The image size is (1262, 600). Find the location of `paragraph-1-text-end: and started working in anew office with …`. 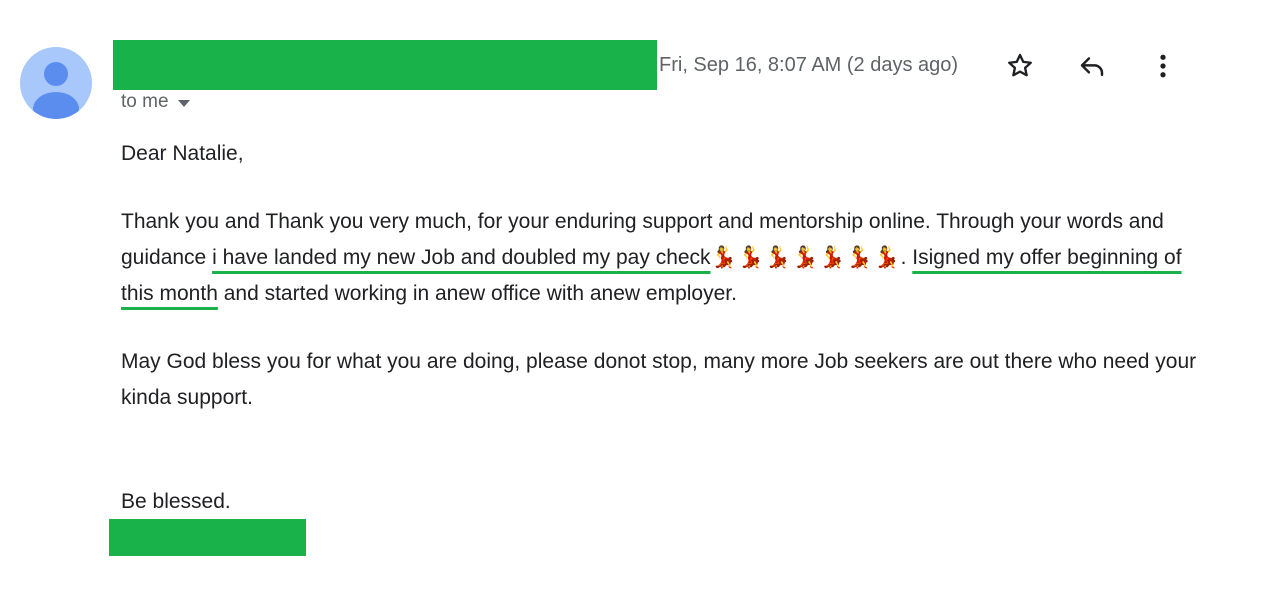

paragraph-1-text-end: and started working in anew office with … is located at coordinates (477, 293).